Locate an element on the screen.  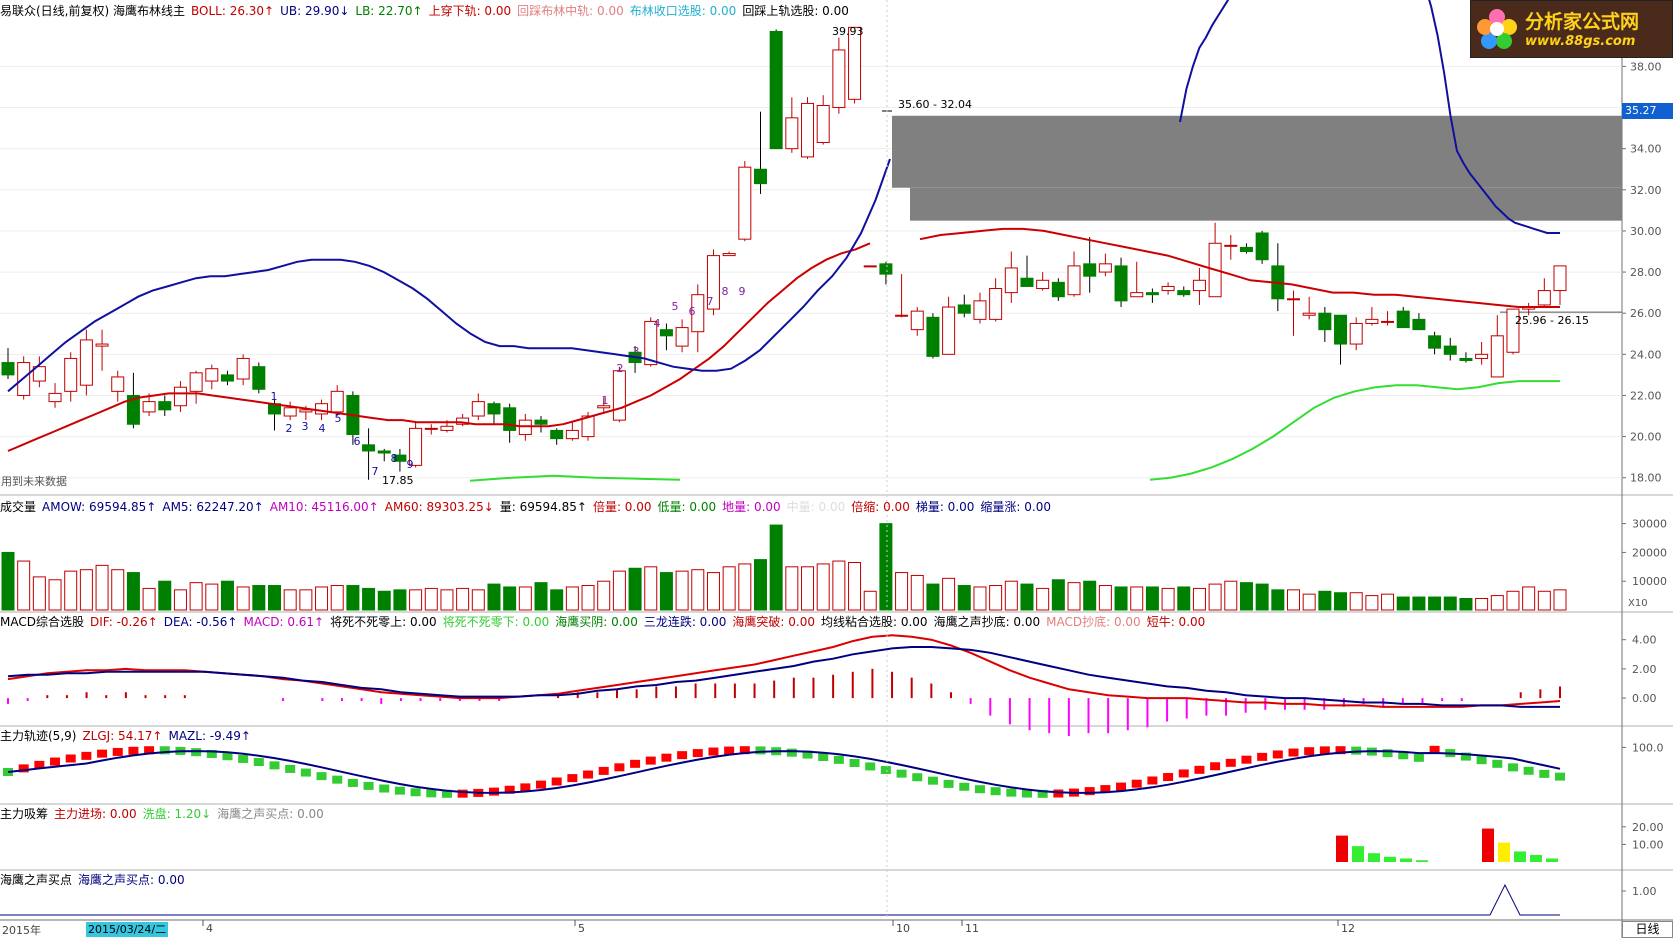
track-header: 主力轨迹(5,9) ZLGJ: 54.17↑ MAZL: -9.49↑ is located at coordinates (128, 736).